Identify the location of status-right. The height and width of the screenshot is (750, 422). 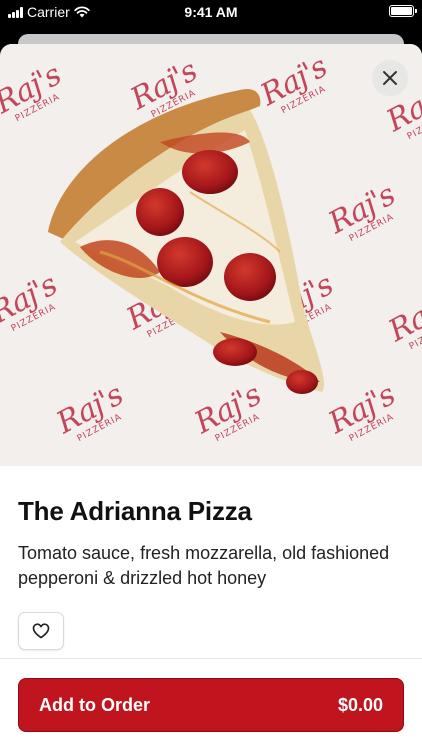
(403, 11).